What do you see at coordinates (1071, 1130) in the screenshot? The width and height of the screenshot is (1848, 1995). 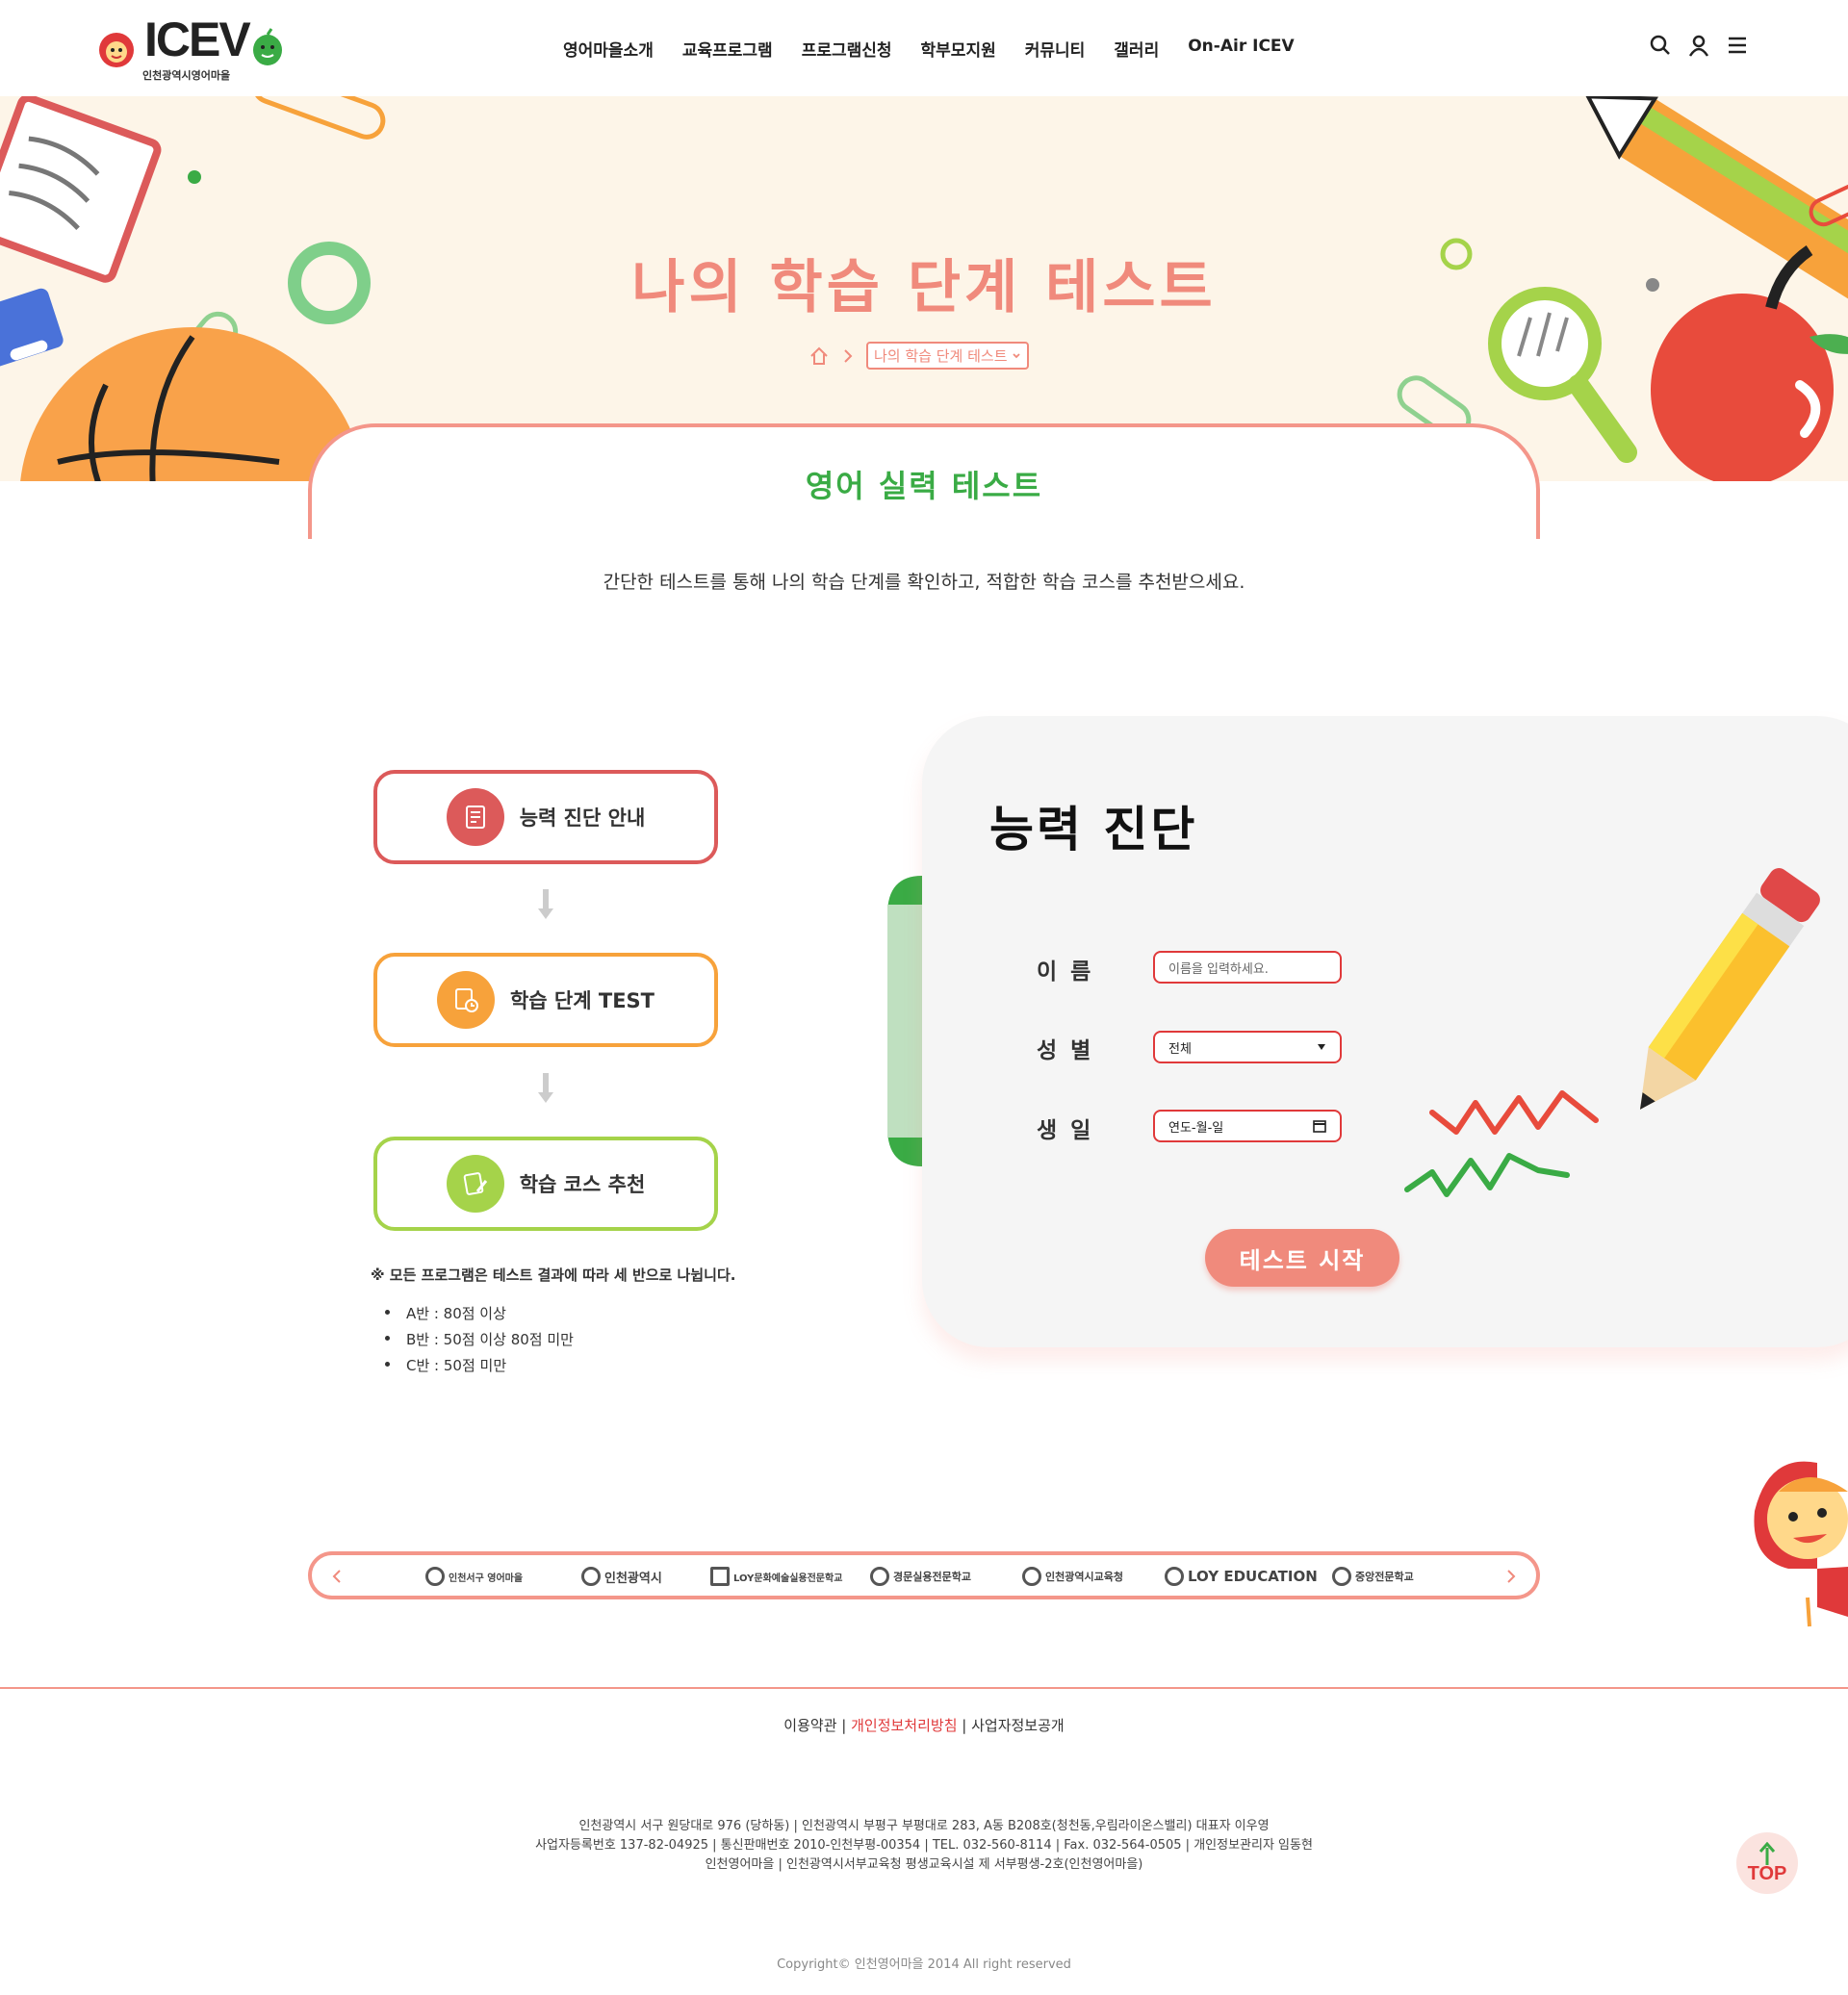 I see `birth-label: 생일` at bounding box center [1071, 1130].